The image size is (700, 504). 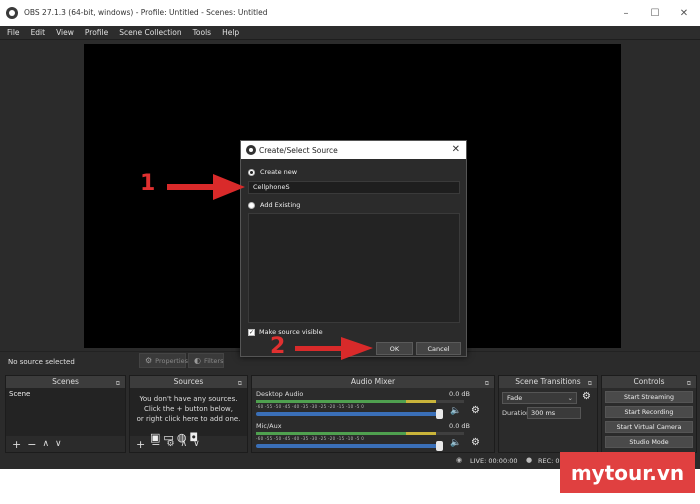 I want to click on step-2-label: 2, so click(x=278, y=346).